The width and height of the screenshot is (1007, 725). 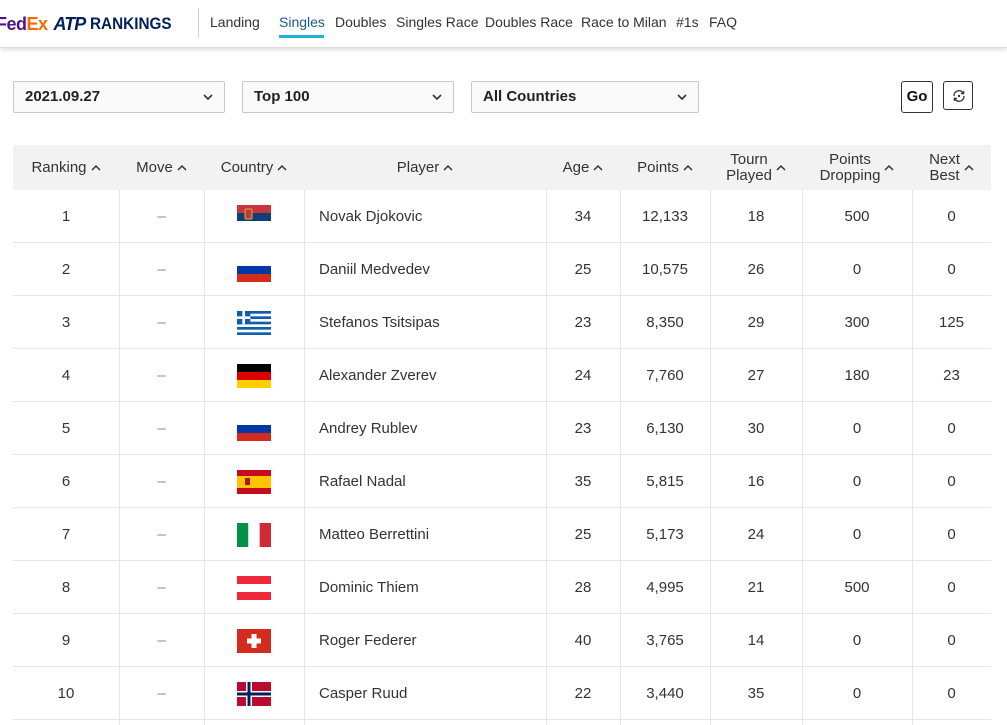 What do you see at coordinates (425, 428) in the screenshot?
I see `cell-player: Andrey Rublev` at bounding box center [425, 428].